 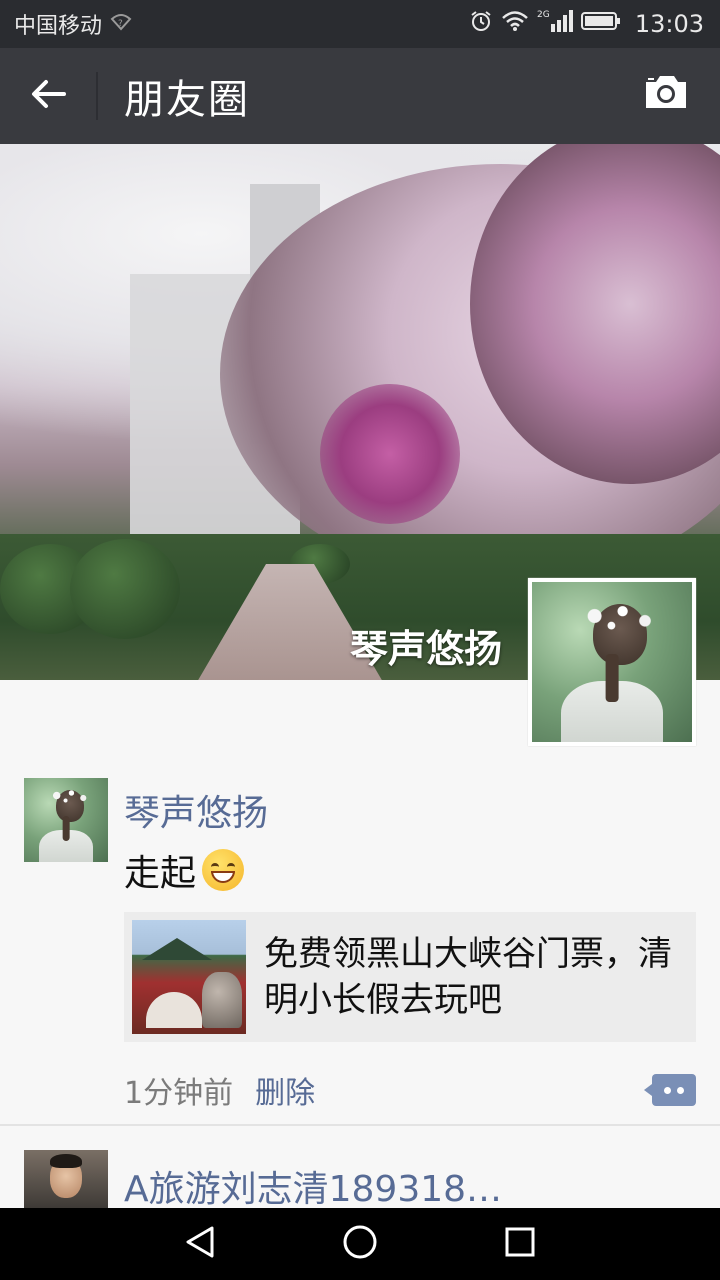 I want to click on link-title: 免费领黑山大峡谷门票，清明小长假去玩吧, so click(x=468, y=977).